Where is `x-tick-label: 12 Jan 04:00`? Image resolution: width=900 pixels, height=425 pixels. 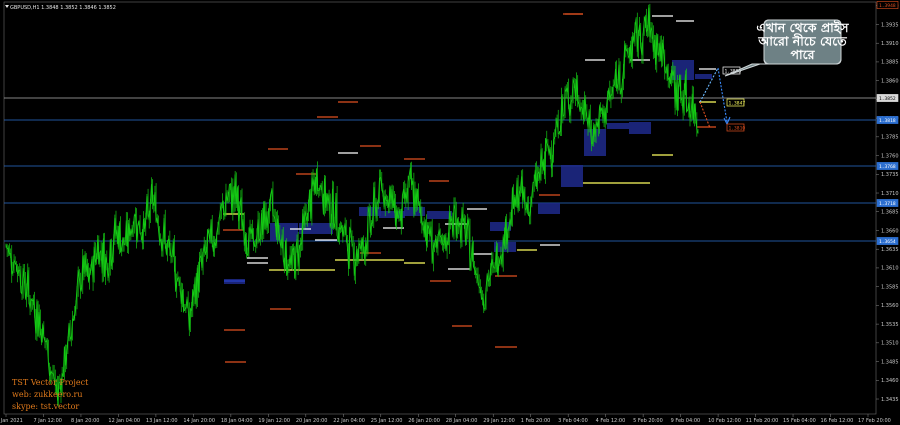
x-tick-label: 12 Jan 04:00 is located at coordinates (124, 421).